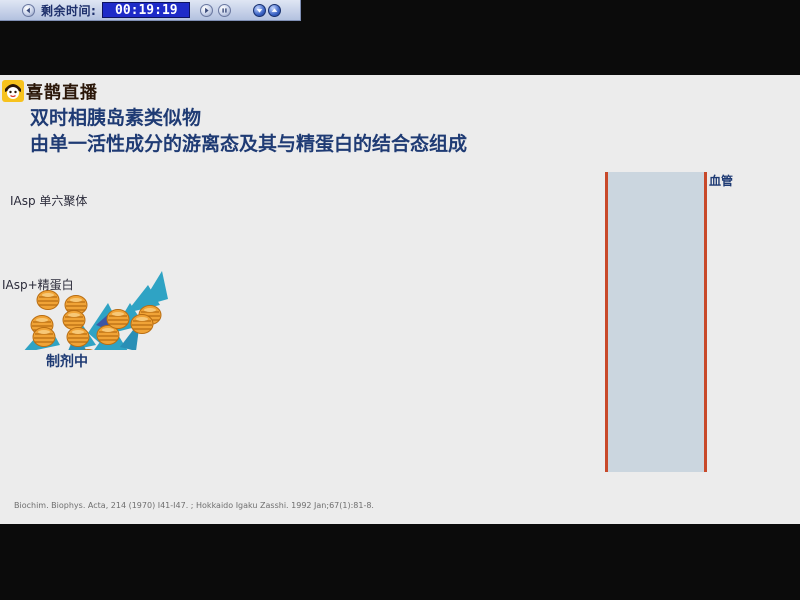 Image resolution: width=800 pixels, height=600 pixels. I want to click on blood-vessel, so click(656, 322).